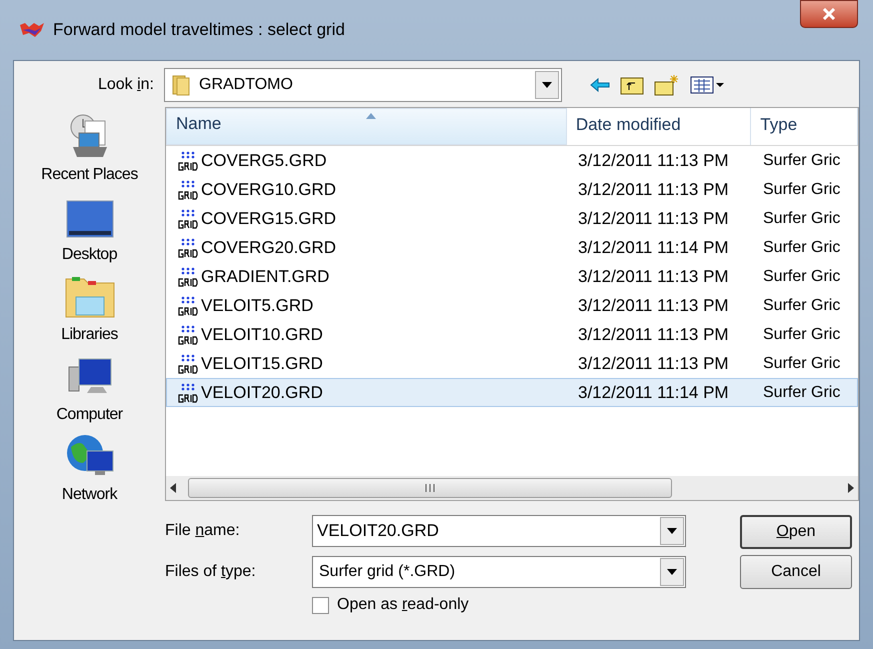 This screenshot has width=873, height=649. I want to click on file-type-label: Files of type:, so click(211, 572).